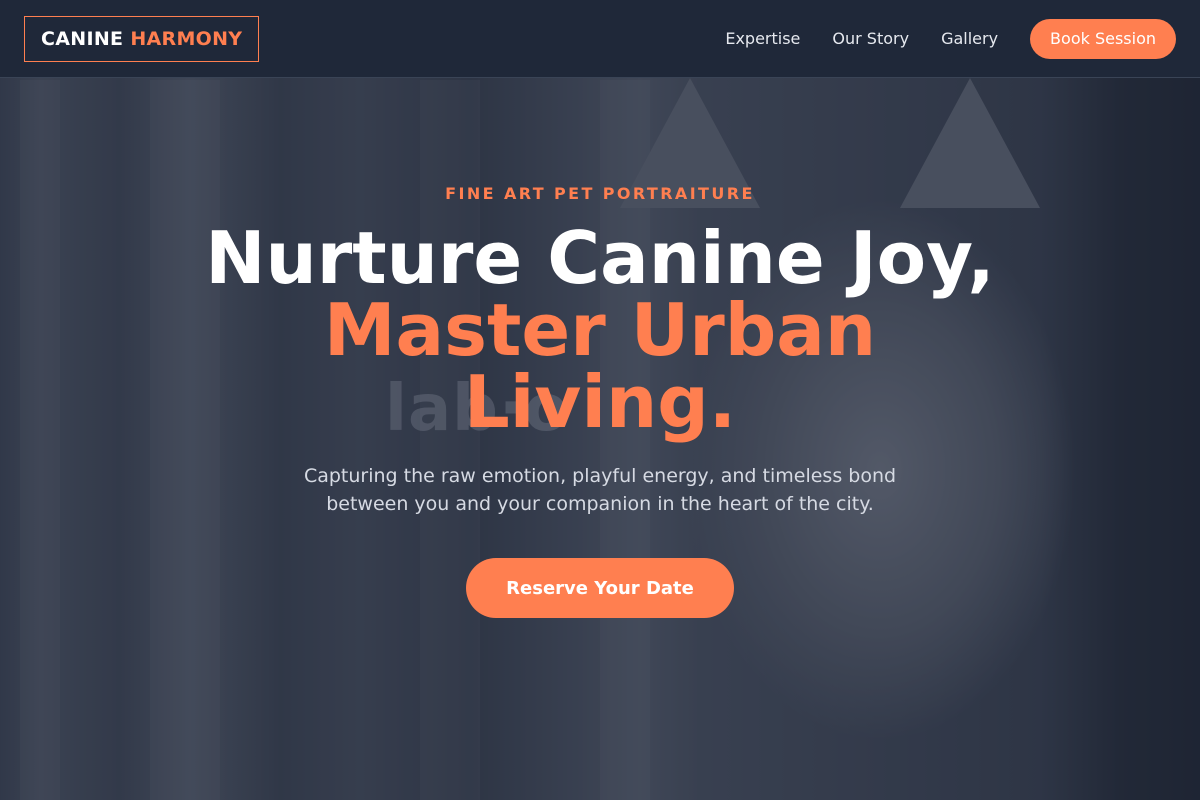 This screenshot has width=1200, height=800. Describe the element at coordinates (600, 258) in the screenshot. I see `headline-line-1: Nurture Canine Joy,` at that location.